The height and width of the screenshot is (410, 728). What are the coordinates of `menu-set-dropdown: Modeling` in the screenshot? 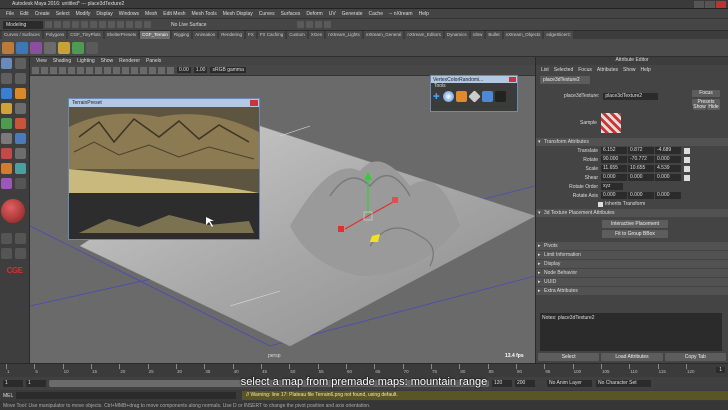 It's located at (23, 24).